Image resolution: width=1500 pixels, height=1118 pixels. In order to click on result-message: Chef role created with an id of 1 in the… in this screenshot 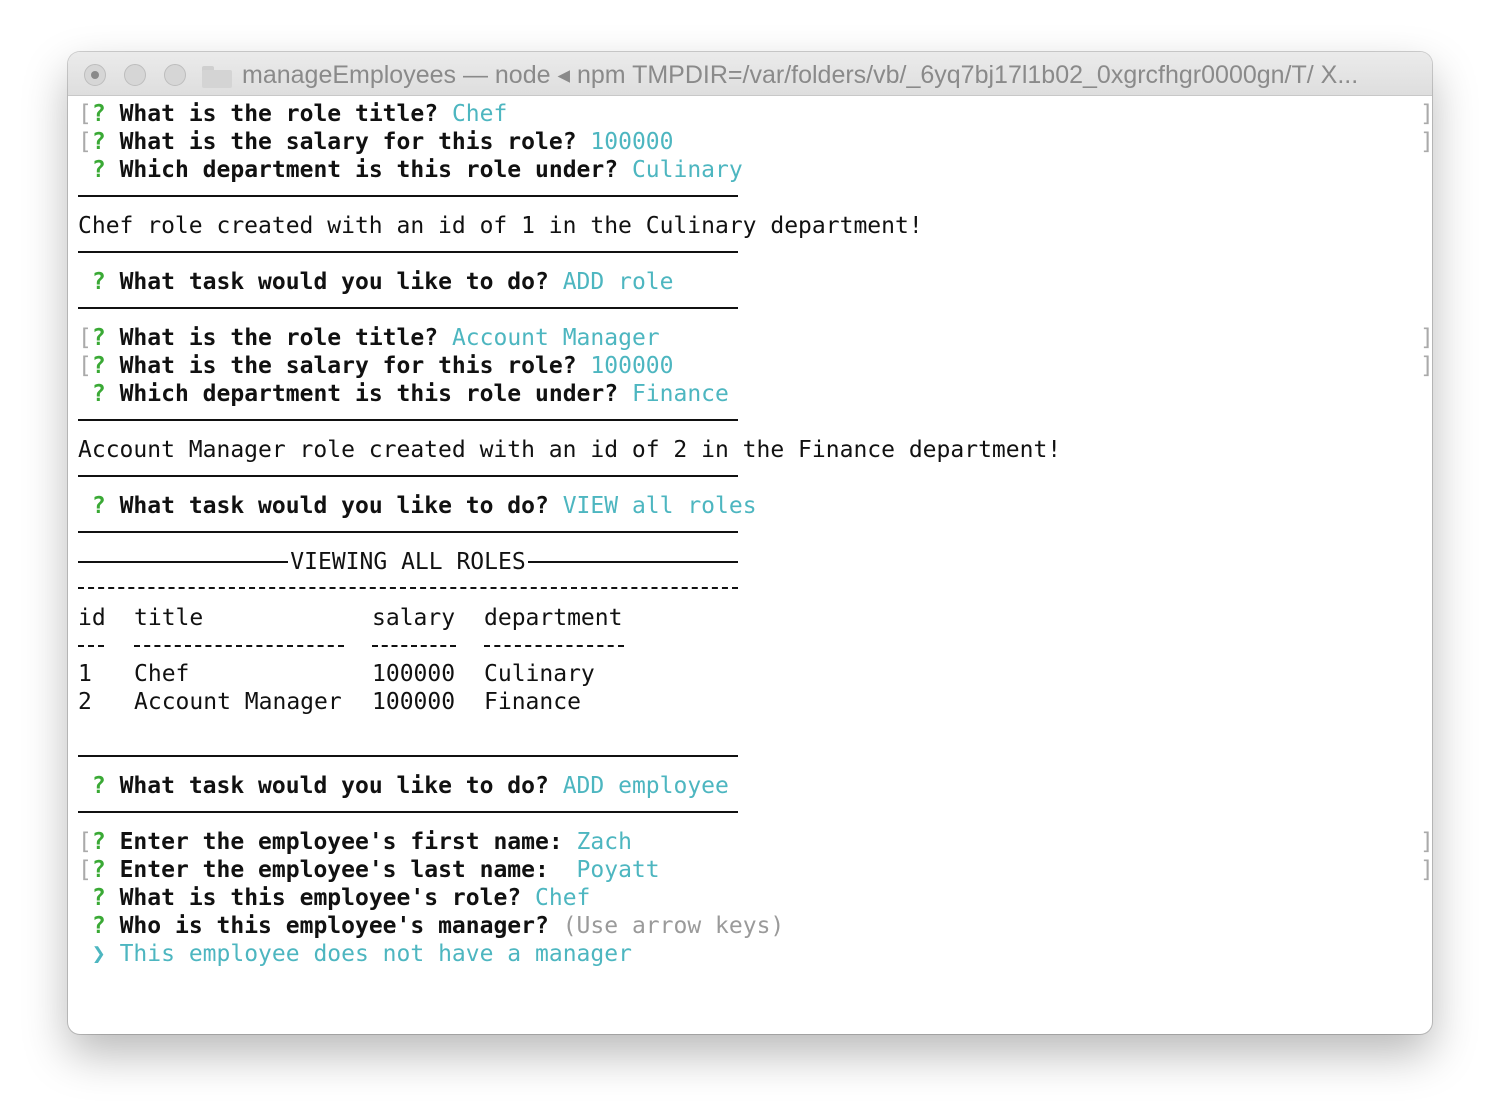, I will do `click(500, 226)`.